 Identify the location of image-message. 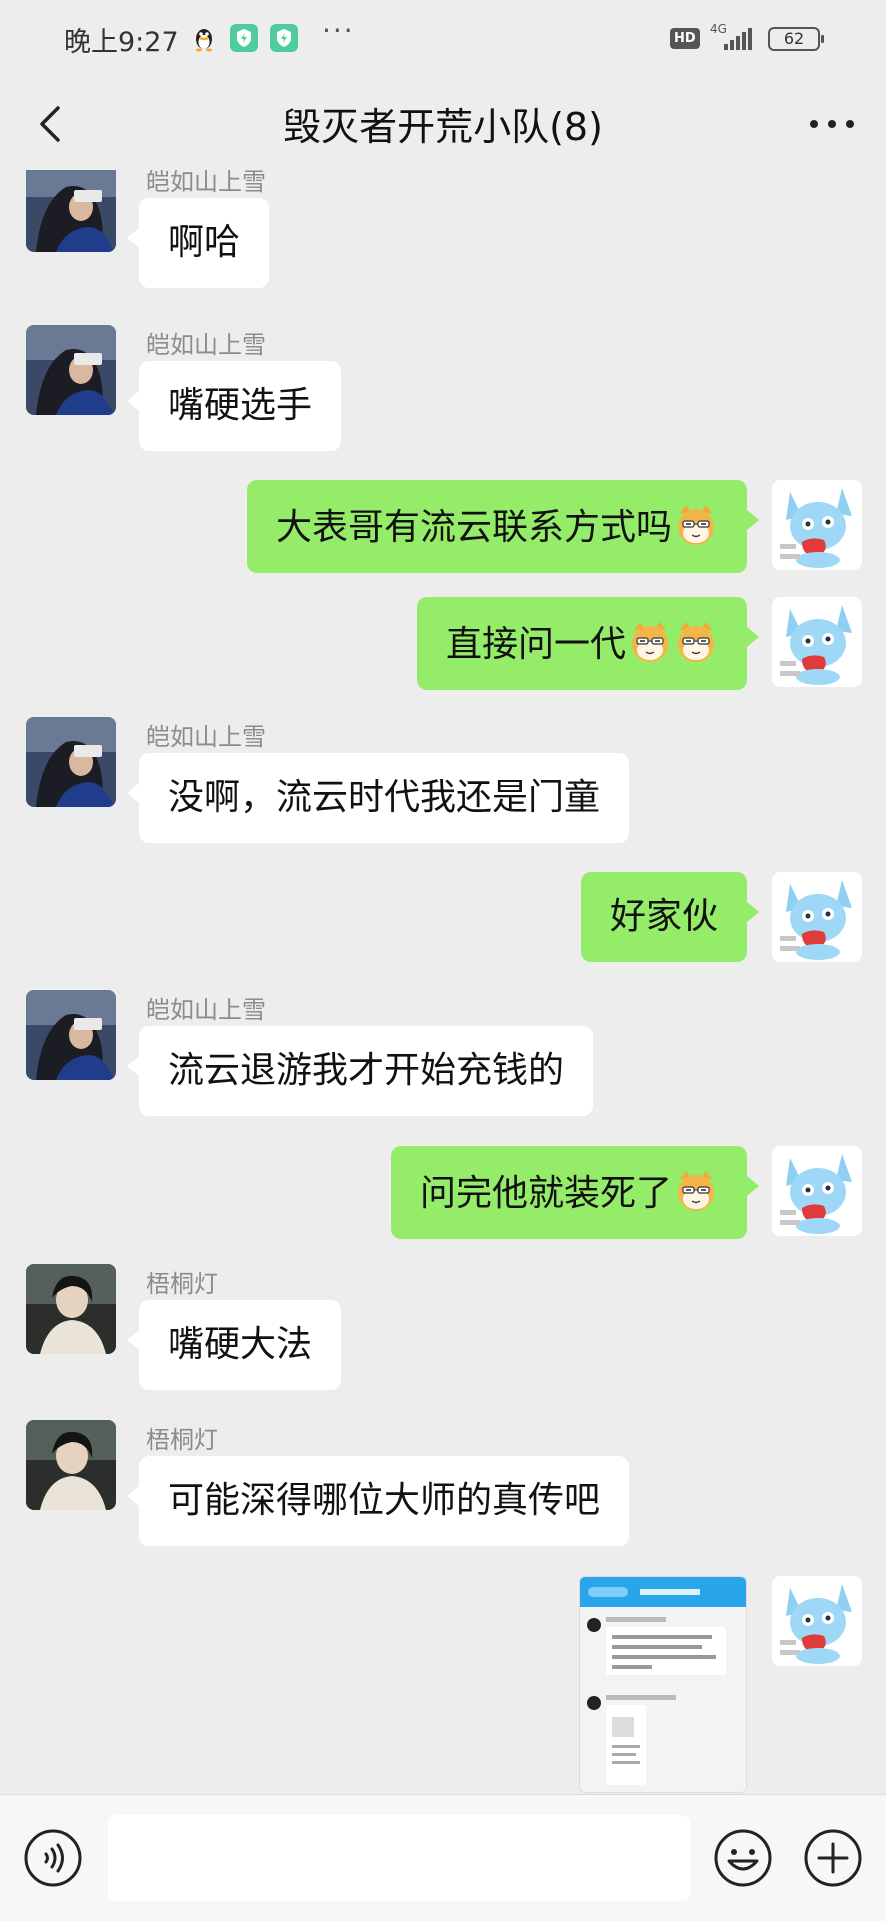
(663, 1684).